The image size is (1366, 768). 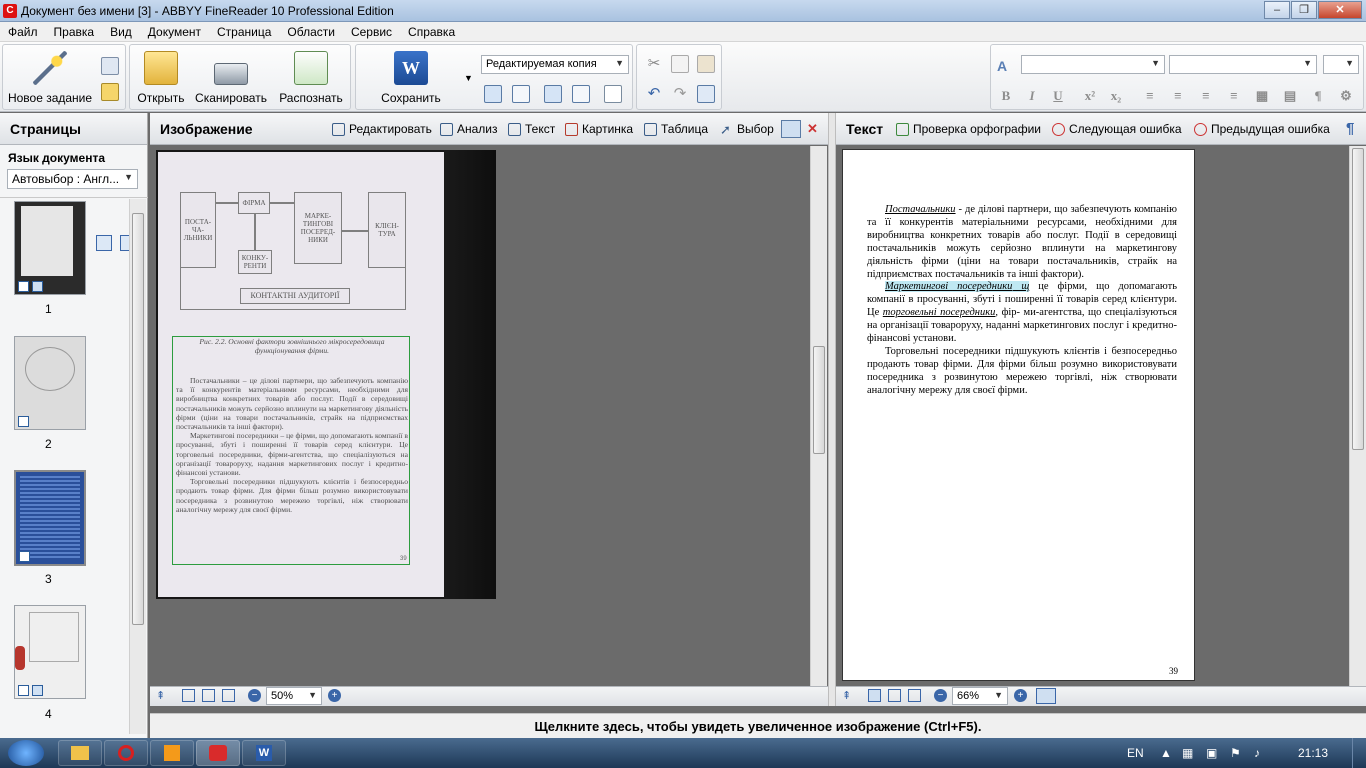 What do you see at coordinates (1313, 753) in the screenshot?
I see `clock: 21:13` at bounding box center [1313, 753].